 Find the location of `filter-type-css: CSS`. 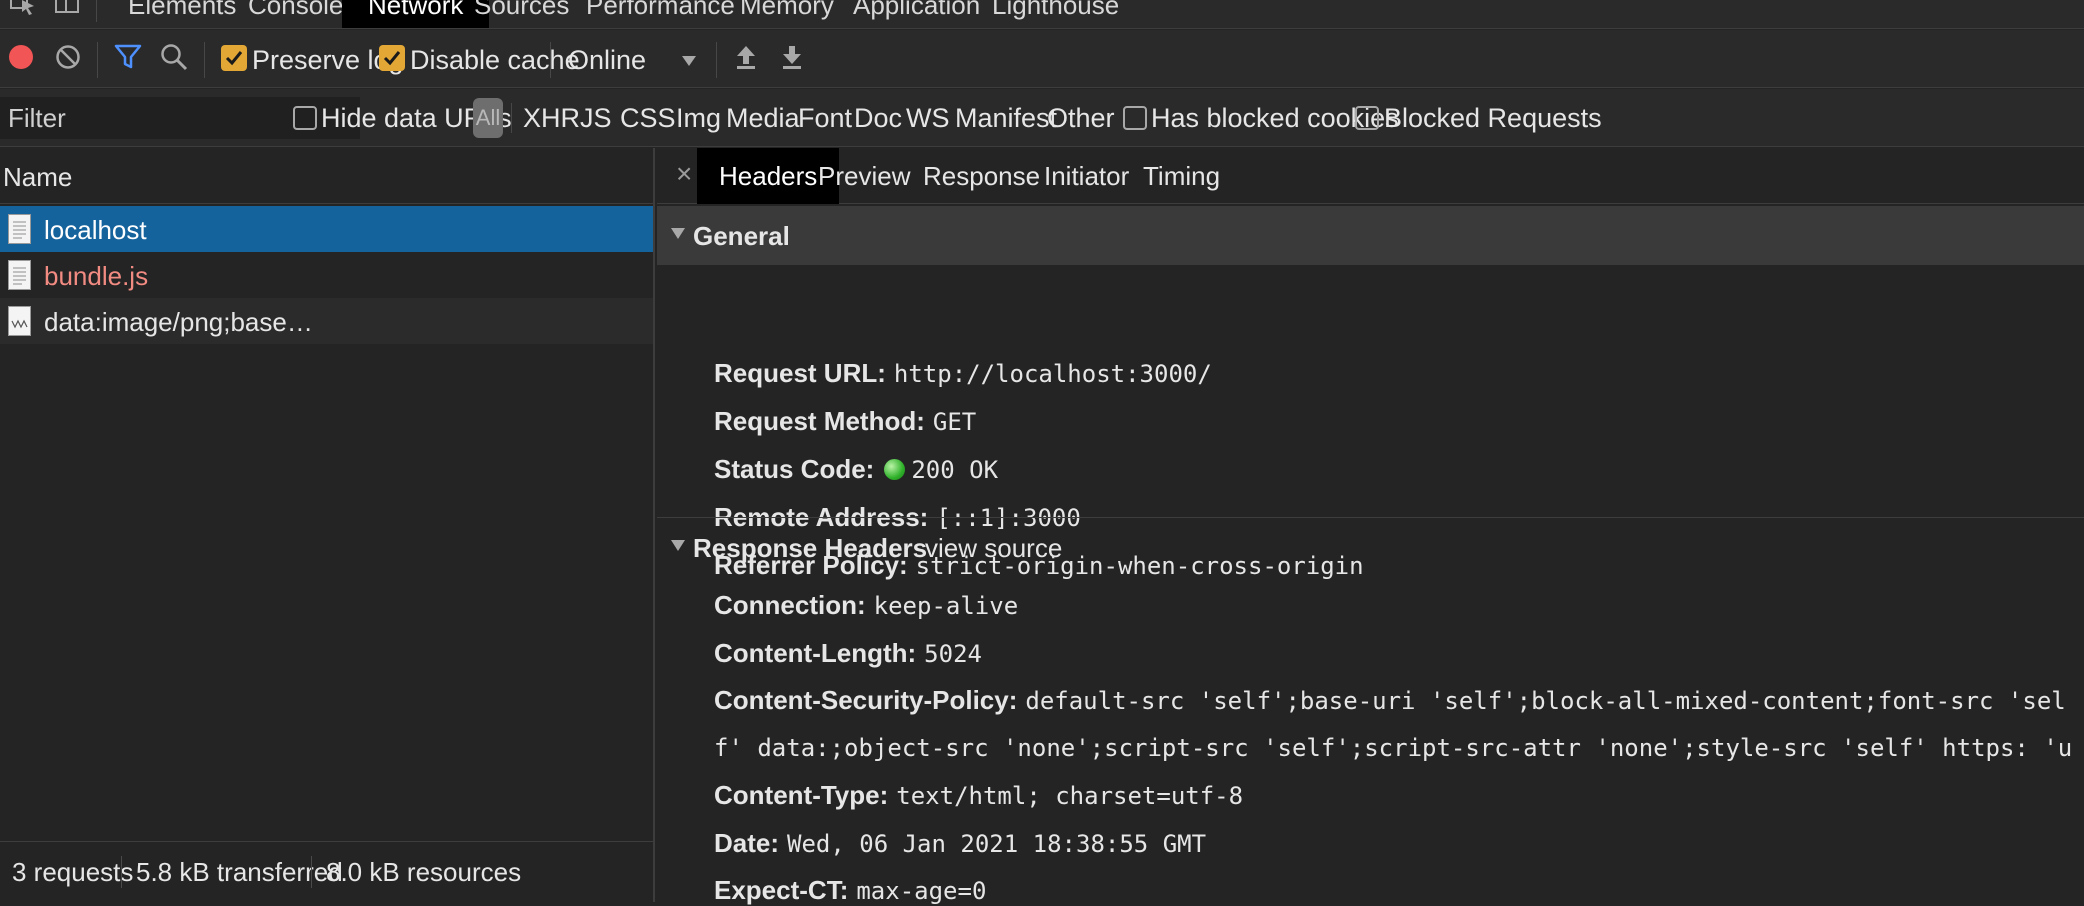

filter-type-css: CSS is located at coordinates (648, 118).